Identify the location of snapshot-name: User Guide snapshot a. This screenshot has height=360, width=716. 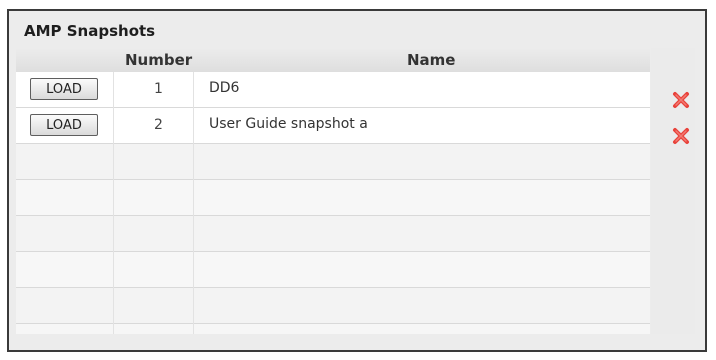
(288, 124).